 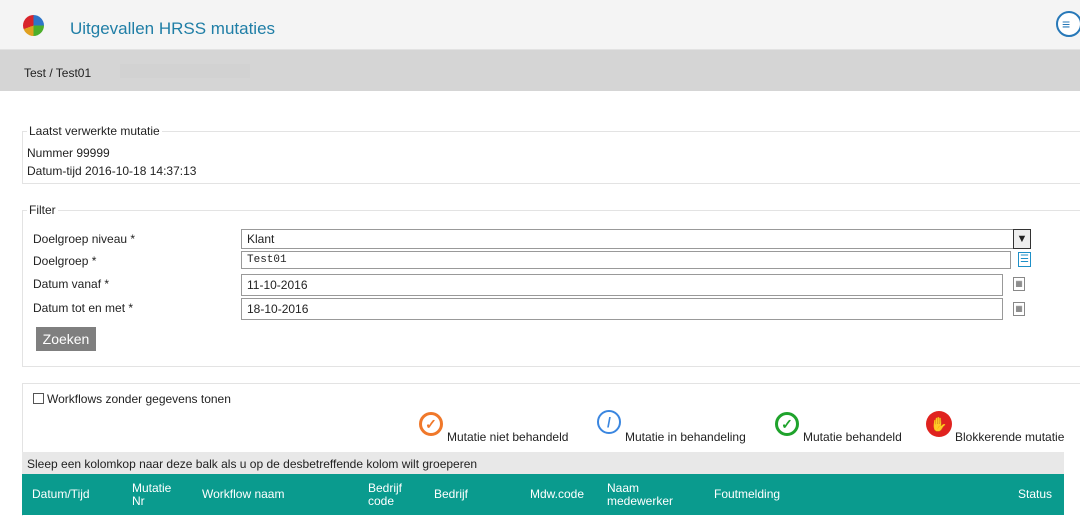 What do you see at coordinates (451, 494) in the screenshot?
I see `column-header-bedrijf: Bedrijf` at bounding box center [451, 494].